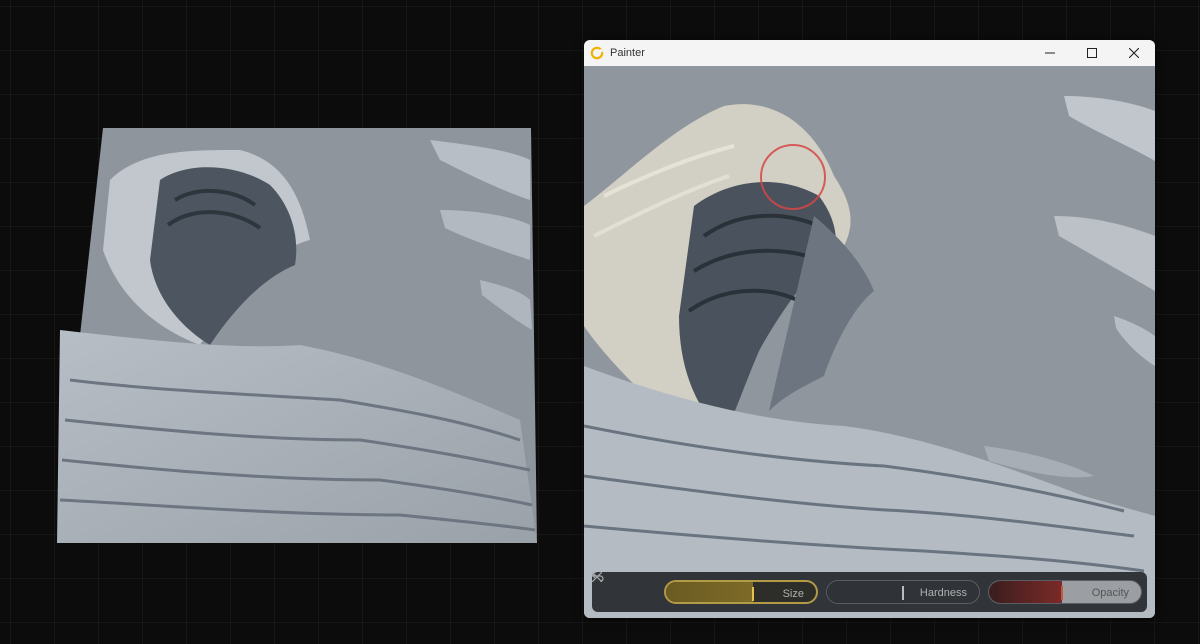  Describe the element at coordinates (1065, 592) in the screenshot. I see `opacity-slider: Opacity` at that location.